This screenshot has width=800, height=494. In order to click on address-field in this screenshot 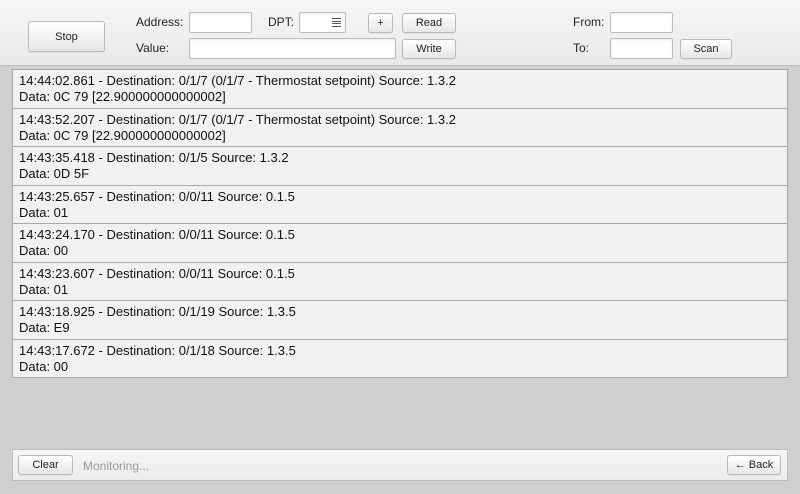, I will do `click(220, 22)`.